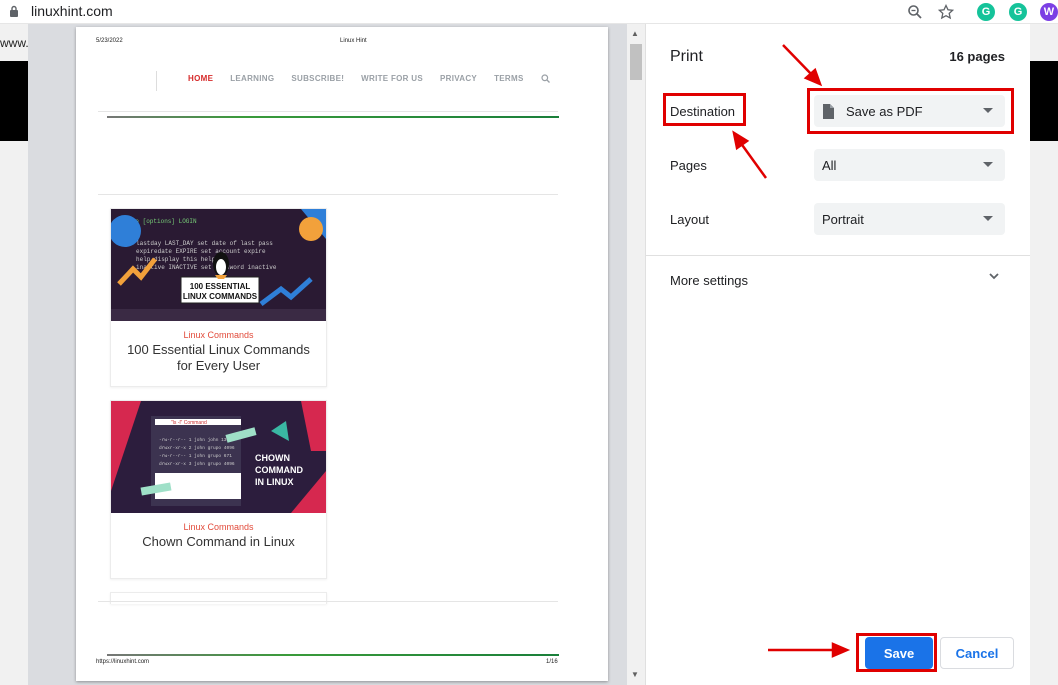  I want to click on cancel-button: Cancel, so click(977, 653).